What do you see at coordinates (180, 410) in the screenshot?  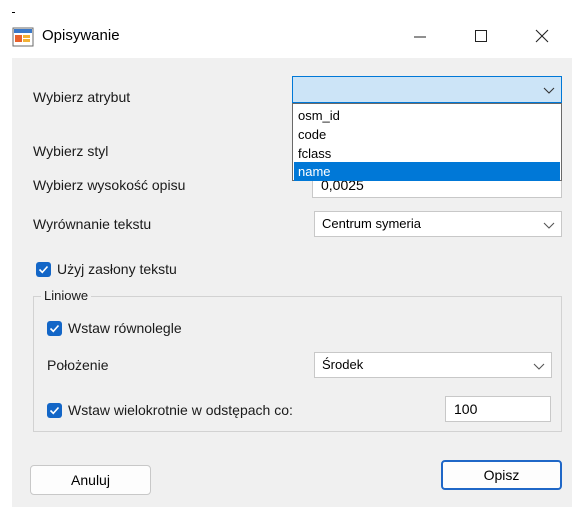 I see `repeat-checkbox-label: Wstaw wielokrotnie w odstępach co:` at bounding box center [180, 410].